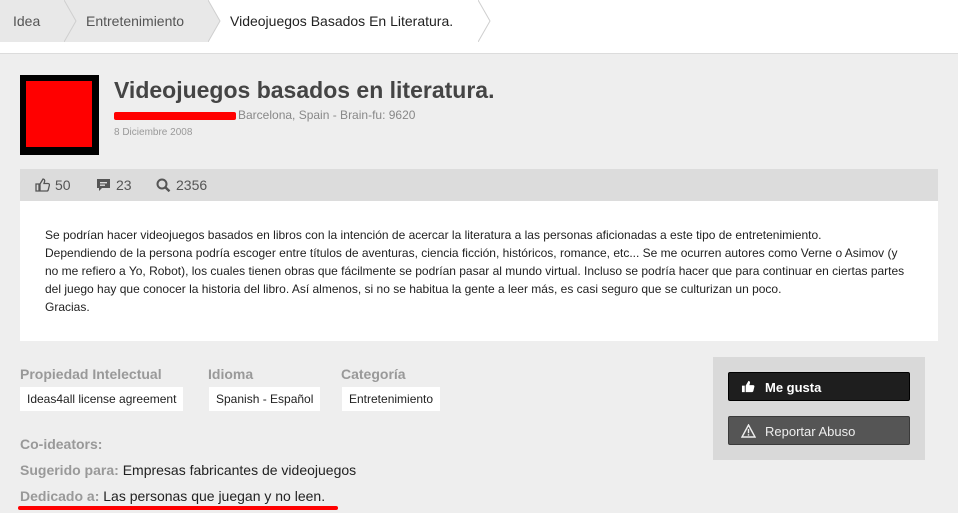 This screenshot has height=513, width=958. I want to click on likes-count-value: 50, so click(63, 185).